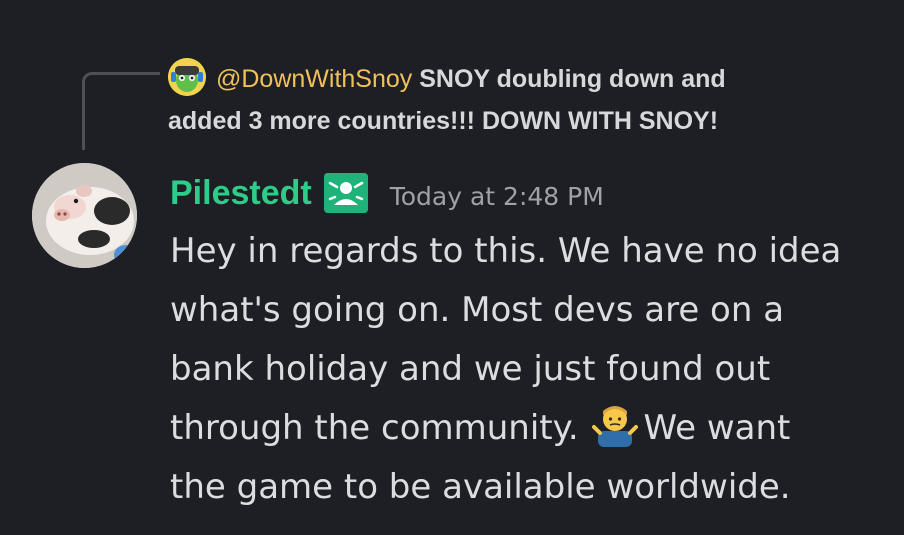 This screenshot has width=904, height=535. Describe the element at coordinates (187, 77) in the screenshot. I see `reply-author-avatar` at that location.